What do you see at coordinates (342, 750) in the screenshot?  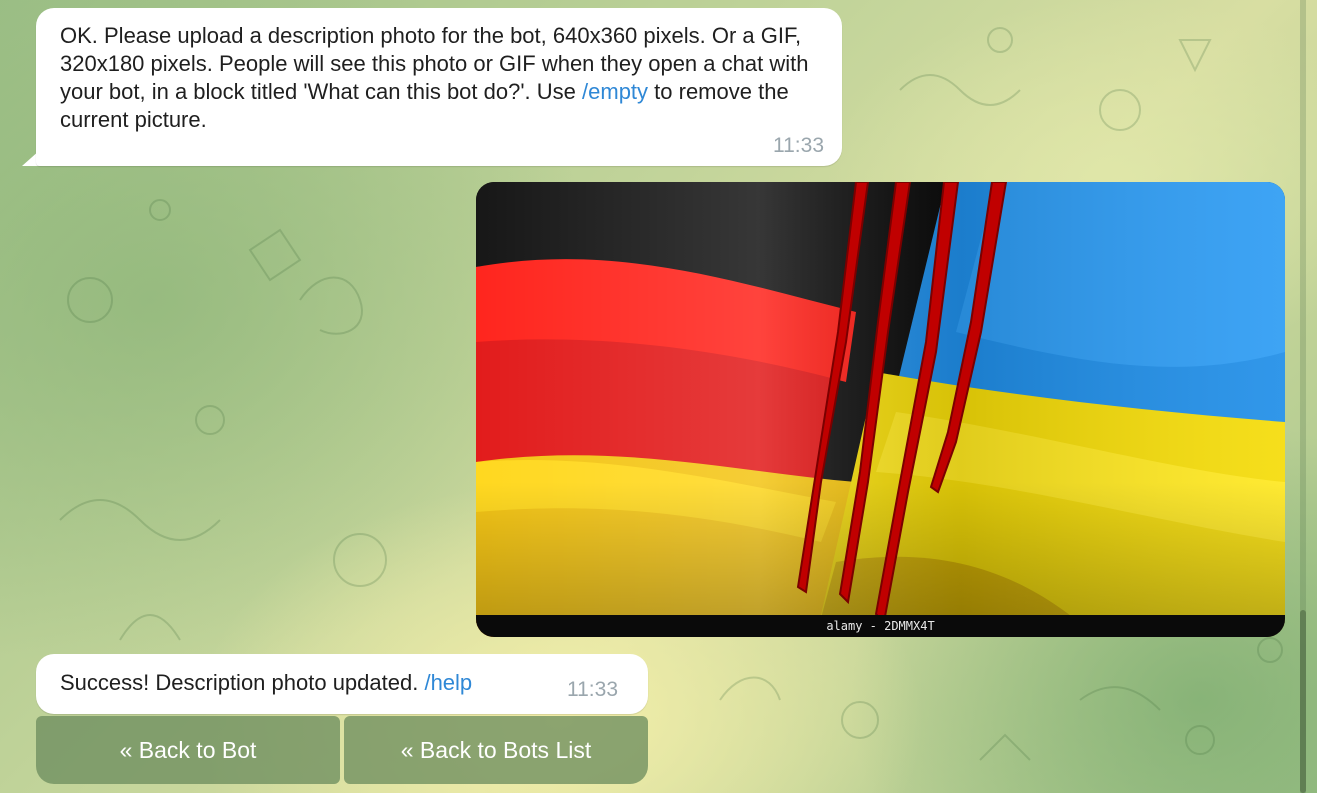 I see `inline-keyboard: « Back to Bot « Back to Bots List` at bounding box center [342, 750].